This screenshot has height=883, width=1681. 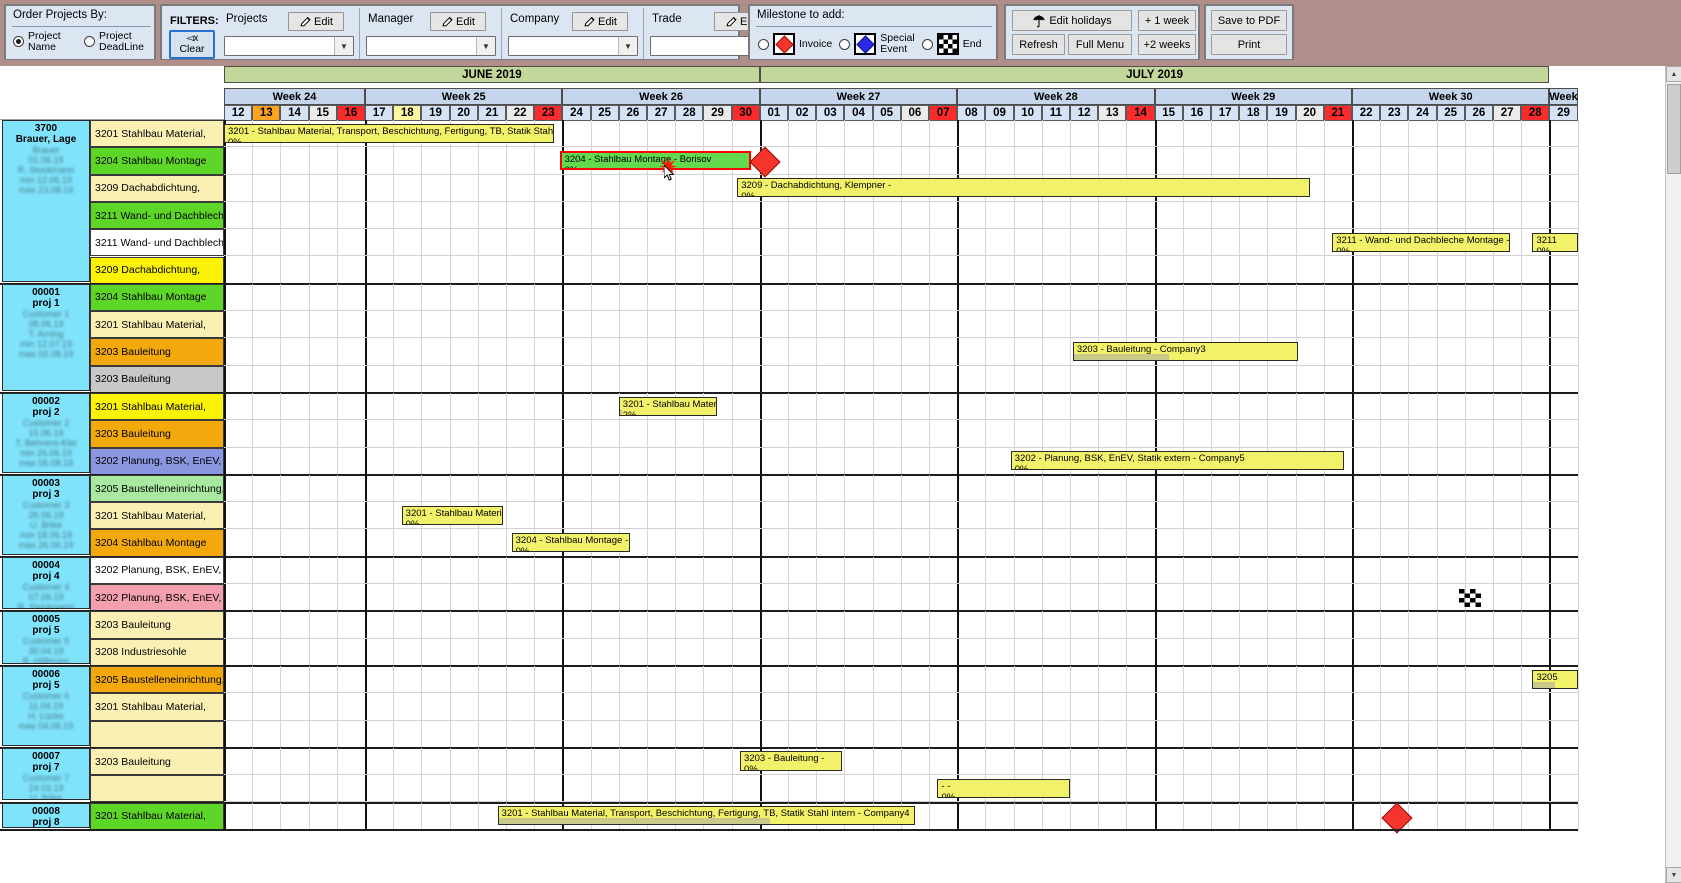 I want to click on day-header-cell: 12, so click(x=1084, y=113).